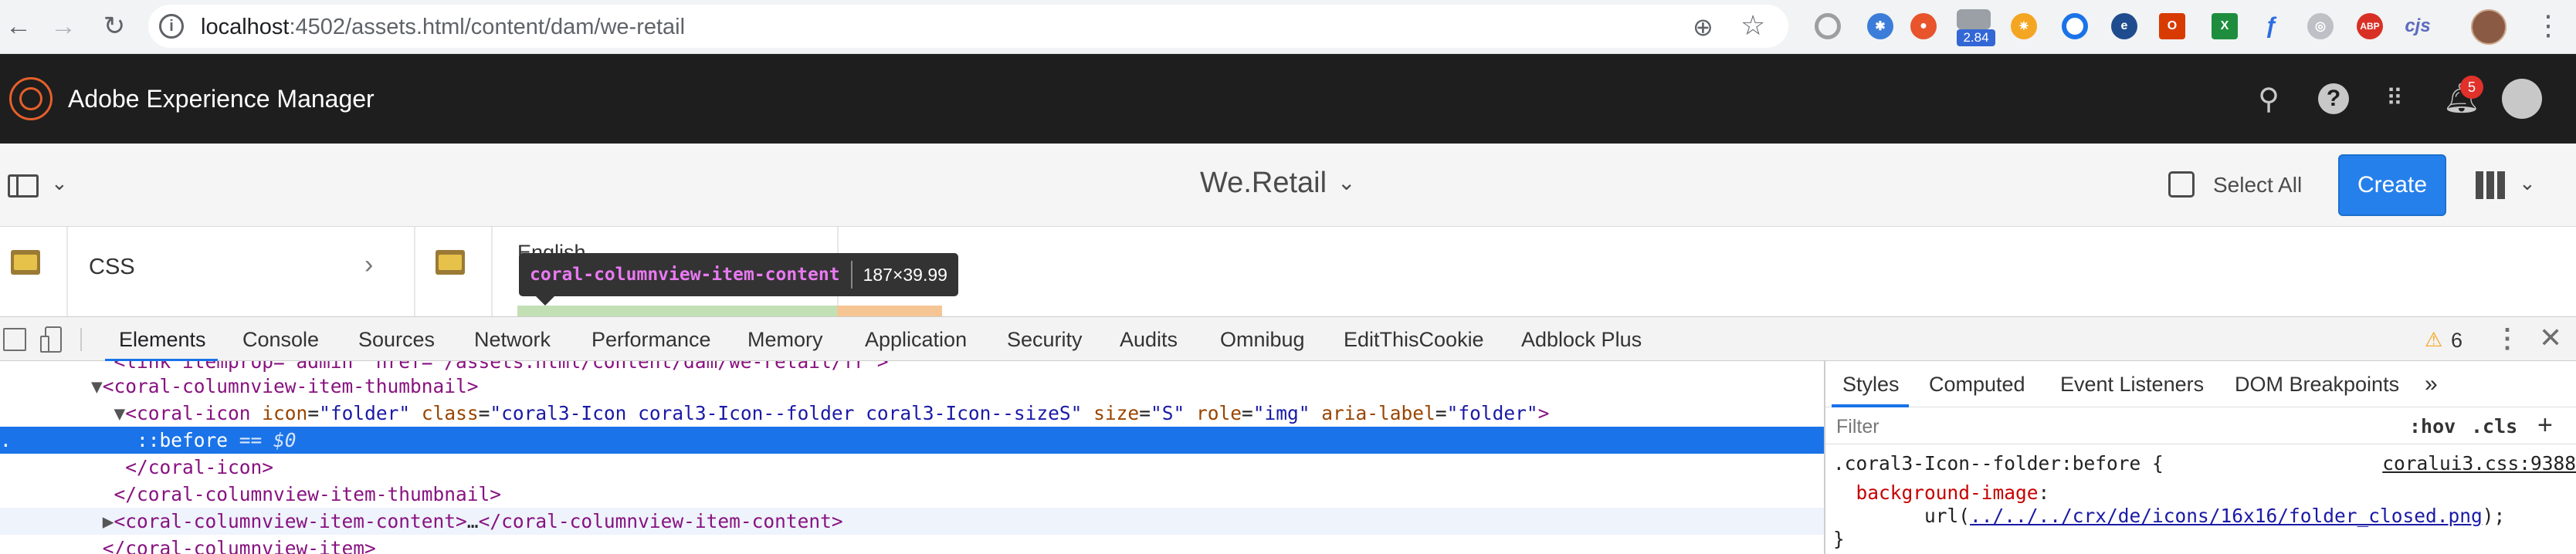 This screenshot has width=2576, height=554. What do you see at coordinates (889, 311) in the screenshot?
I see `inspector-margin-overlay` at bounding box center [889, 311].